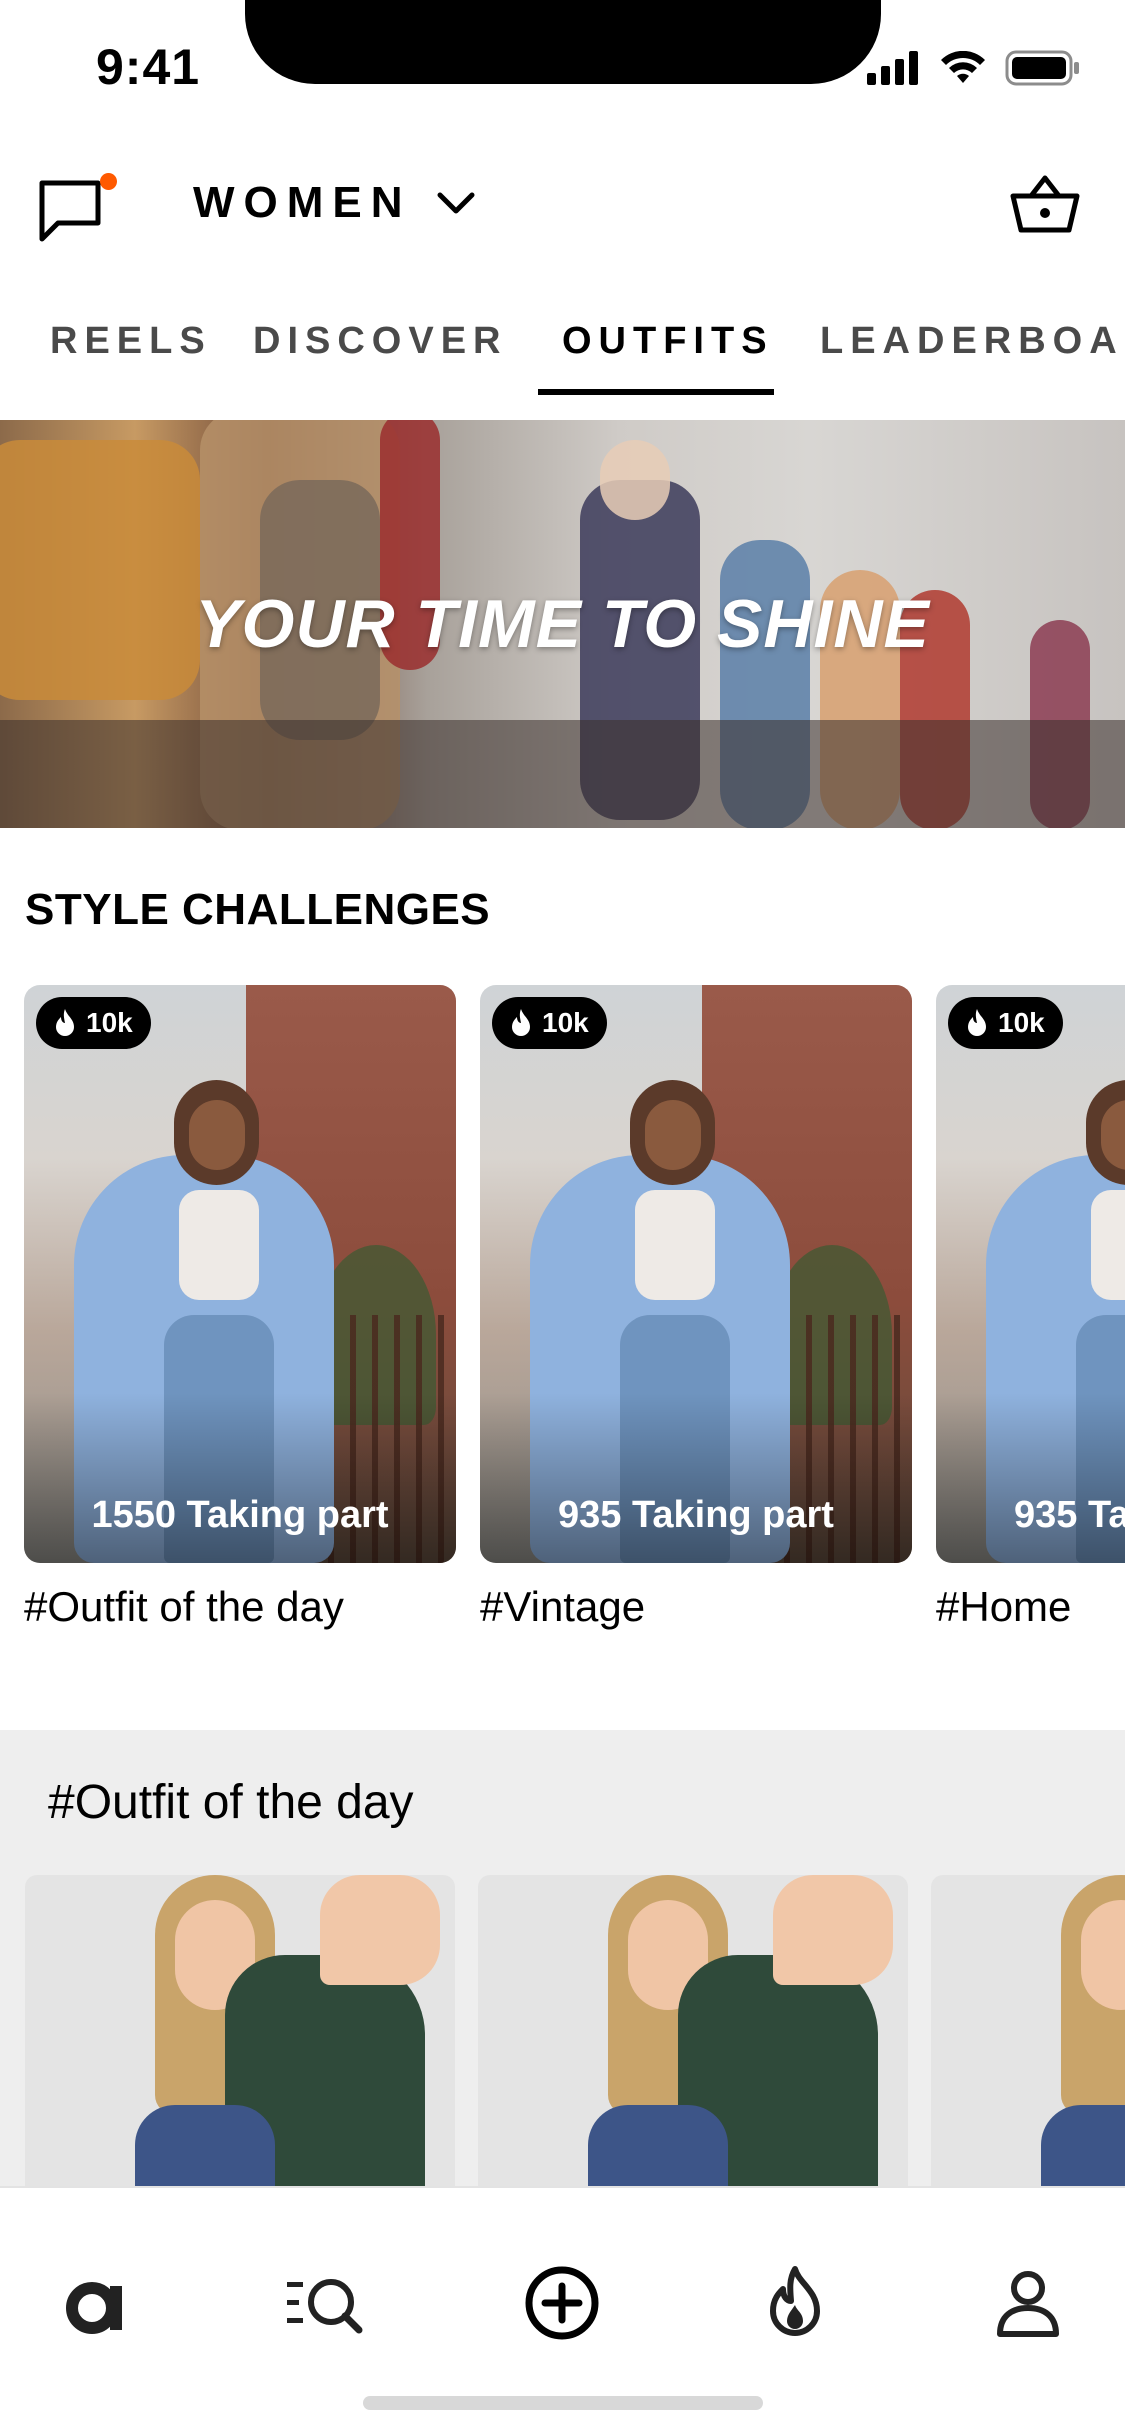 This screenshot has width=1125, height=2436. Describe the element at coordinates (656, 392) in the screenshot. I see `active-tab-indicator` at that location.